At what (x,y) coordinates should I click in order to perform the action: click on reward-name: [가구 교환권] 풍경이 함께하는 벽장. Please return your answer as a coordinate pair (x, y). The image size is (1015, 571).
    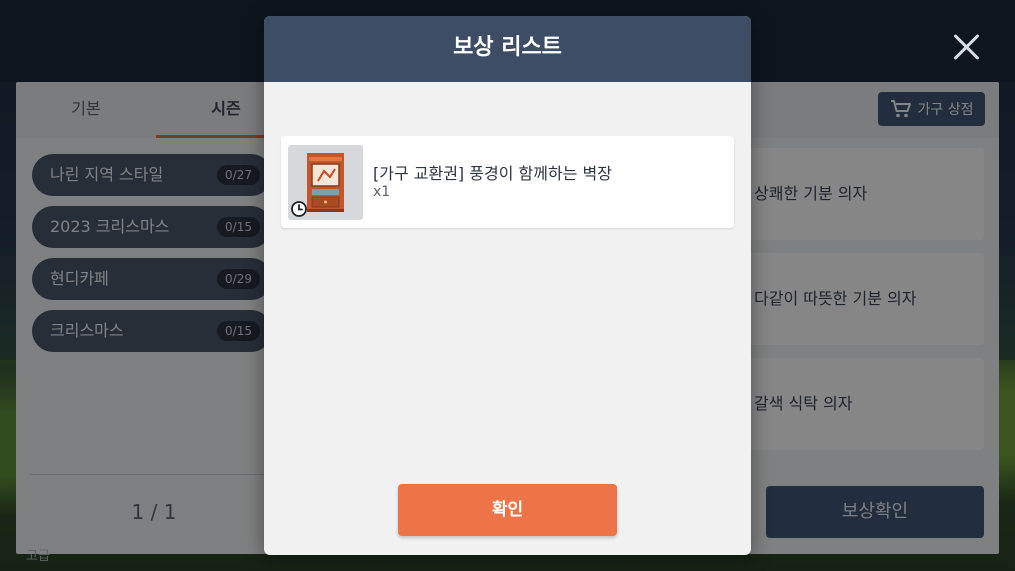
    Looking at the image, I should click on (492, 173).